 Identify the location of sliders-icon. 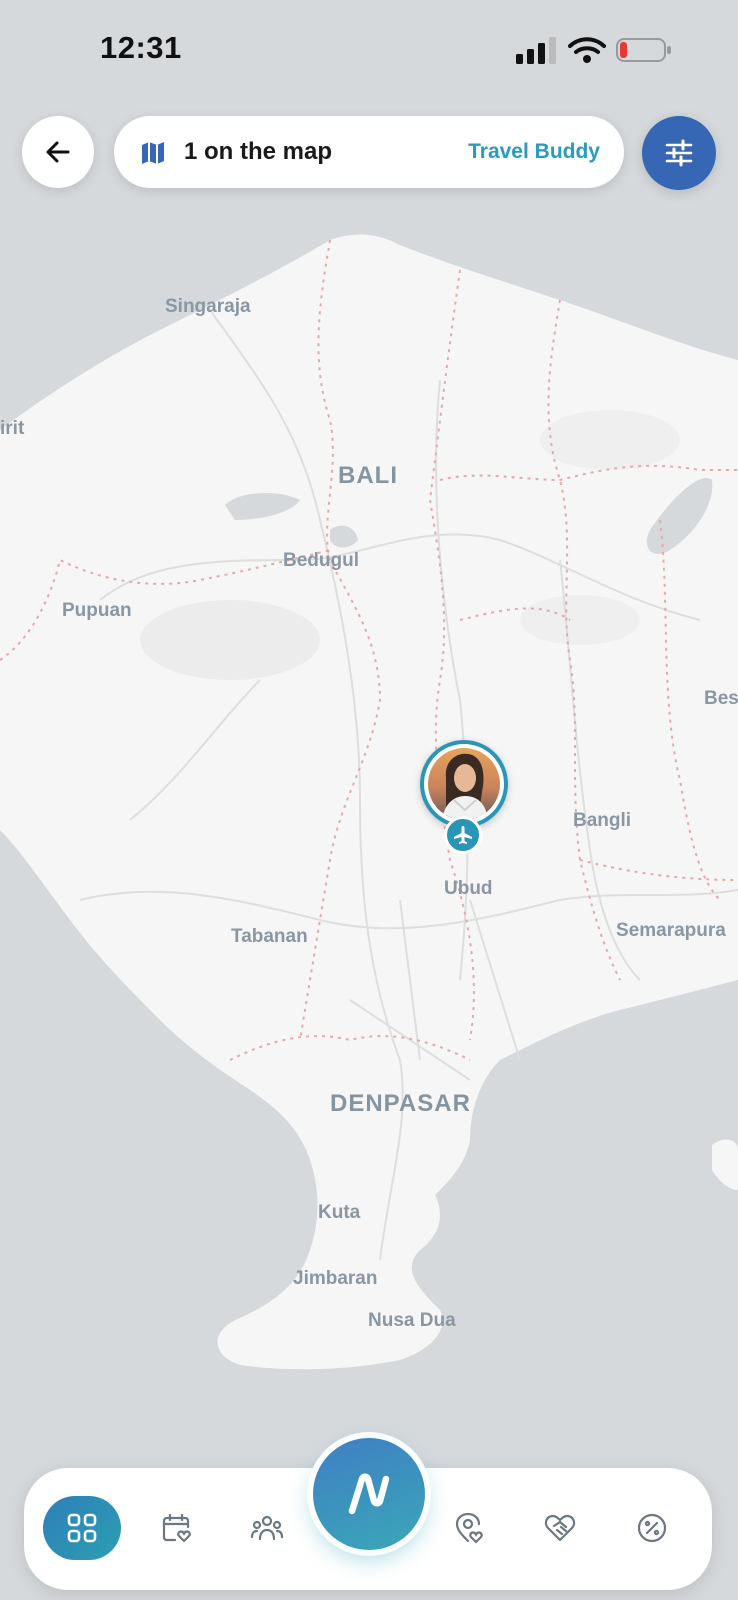
(679, 153).